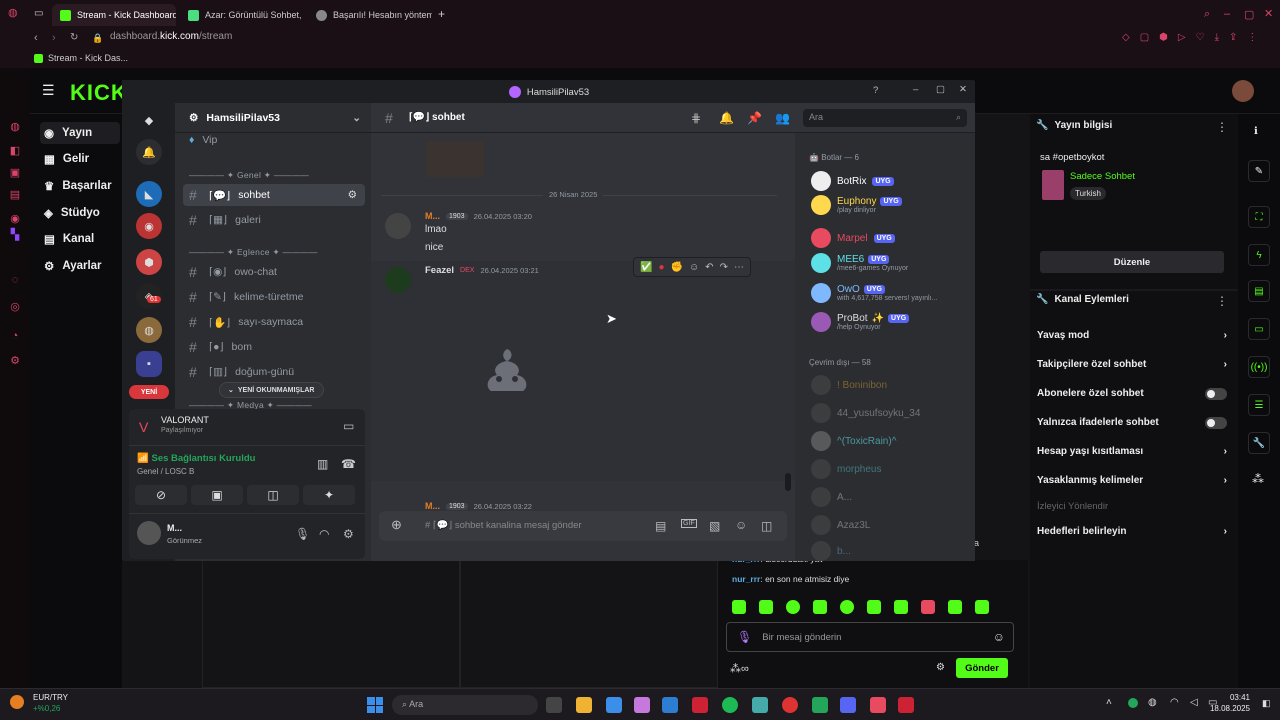 The width and height of the screenshot is (1280, 720). What do you see at coordinates (754, 118) in the screenshot?
I see `pin-icon: 📌` at bounding box center [754, 118].